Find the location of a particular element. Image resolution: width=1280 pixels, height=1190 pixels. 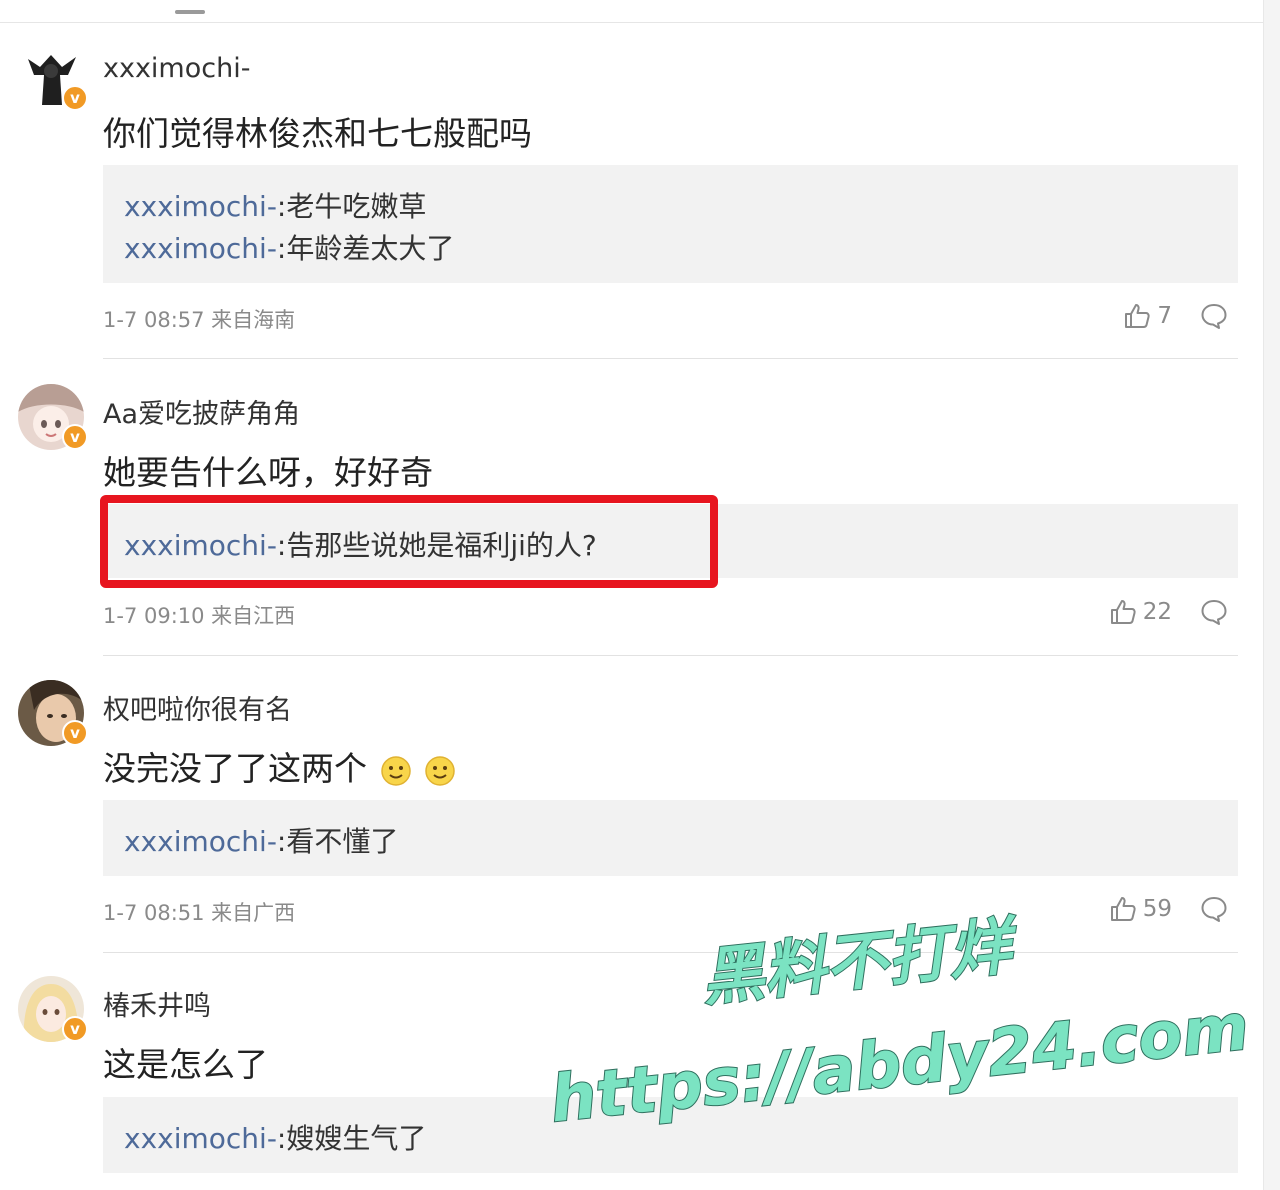

highlight-annotation-box is located at coordinates (409, 541).